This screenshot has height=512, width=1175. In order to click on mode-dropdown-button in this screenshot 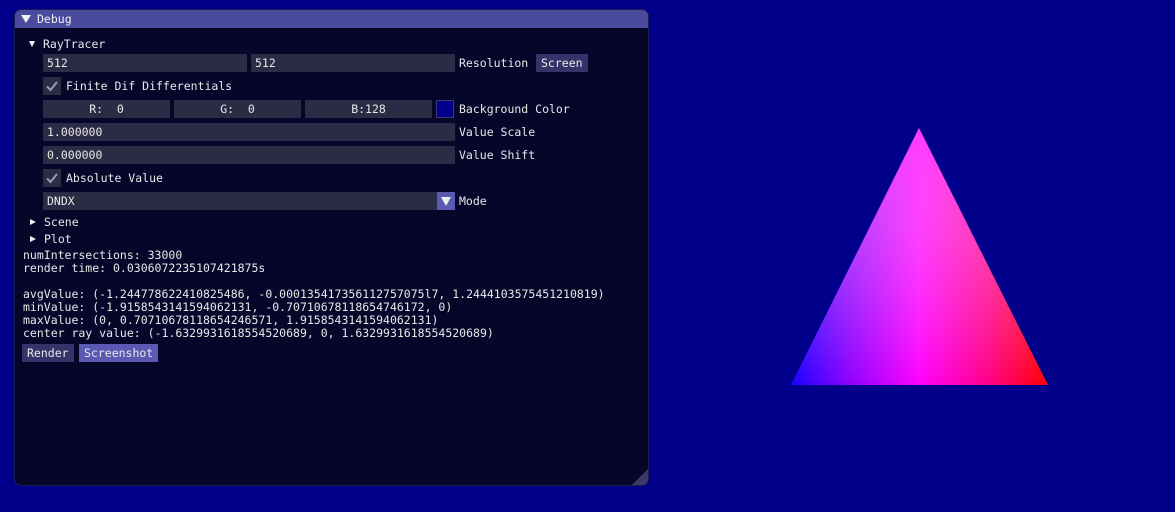, I will do `click(446, 201)`.